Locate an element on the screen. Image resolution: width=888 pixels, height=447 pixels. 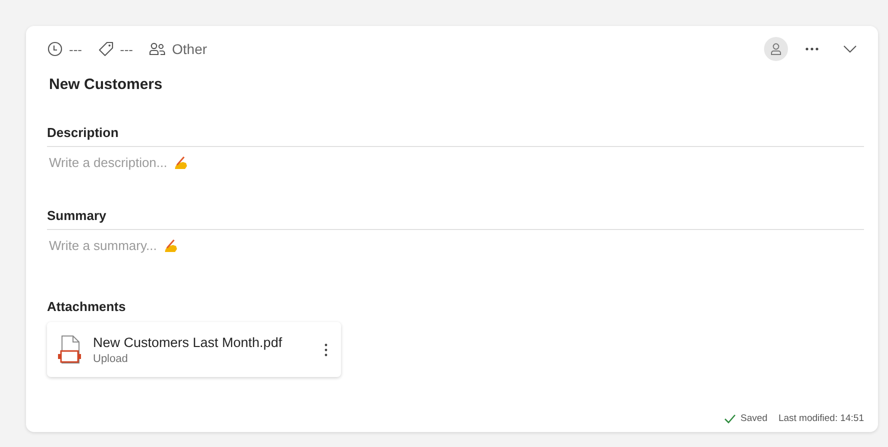
card-title: New Customers is located at coordinates (106, 84).